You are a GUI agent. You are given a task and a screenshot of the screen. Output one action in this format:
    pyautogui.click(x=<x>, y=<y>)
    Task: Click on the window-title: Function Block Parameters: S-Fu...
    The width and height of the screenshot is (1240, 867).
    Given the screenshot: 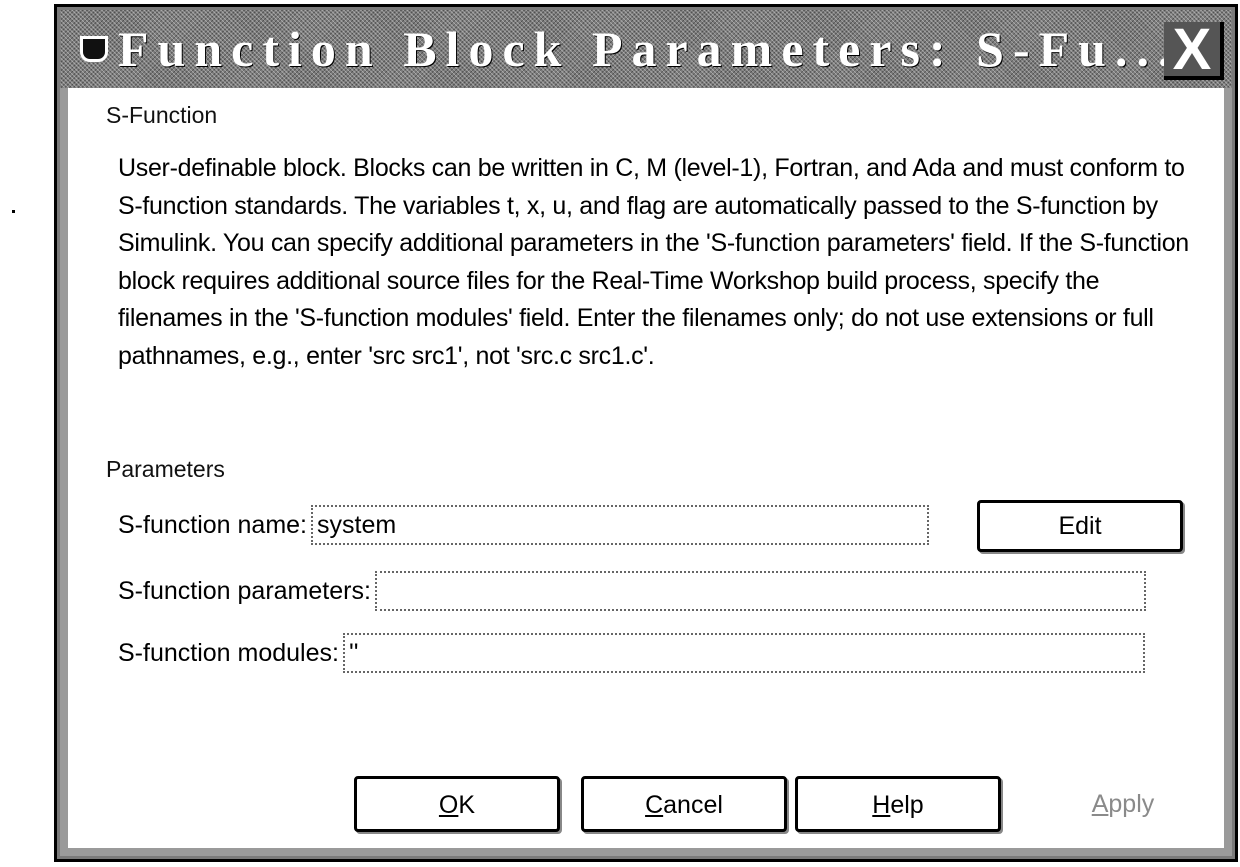 What is the action you would take?
    pyautogui.click(x=649, y=49)
    